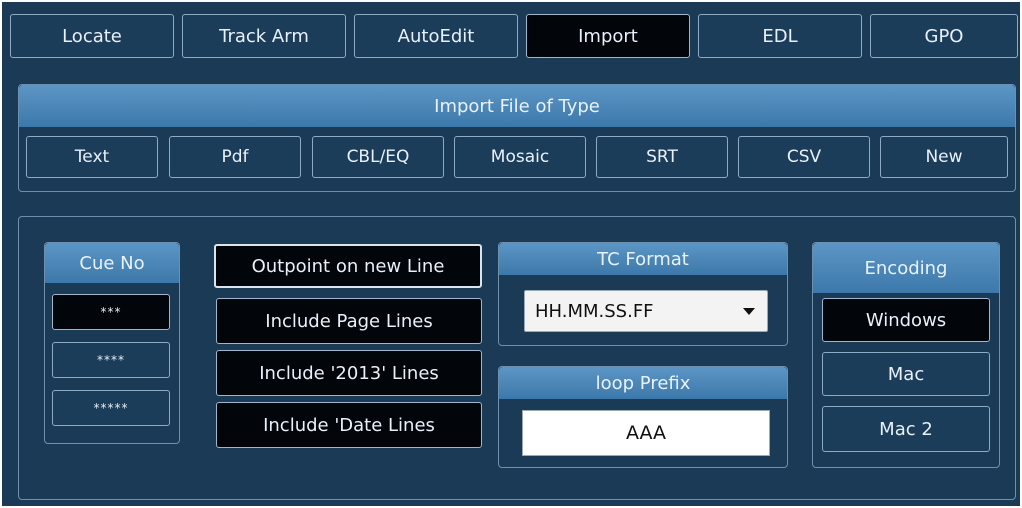  Describe the element at coordinates (906, 429) in the screenshot. I see `encoding-mac2-option: Mac 2` at that location.